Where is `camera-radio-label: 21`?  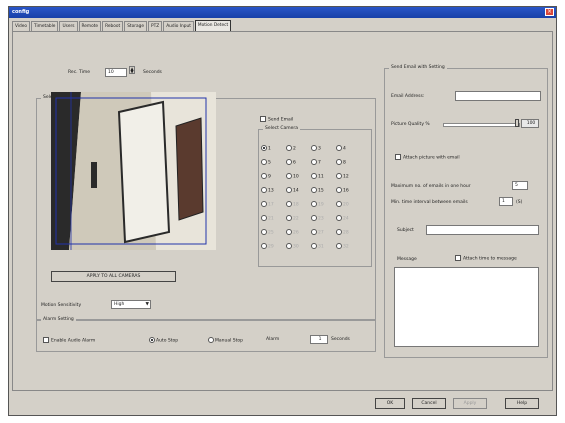 camera-radio-label: 21 is located at coordinates (271, 219).